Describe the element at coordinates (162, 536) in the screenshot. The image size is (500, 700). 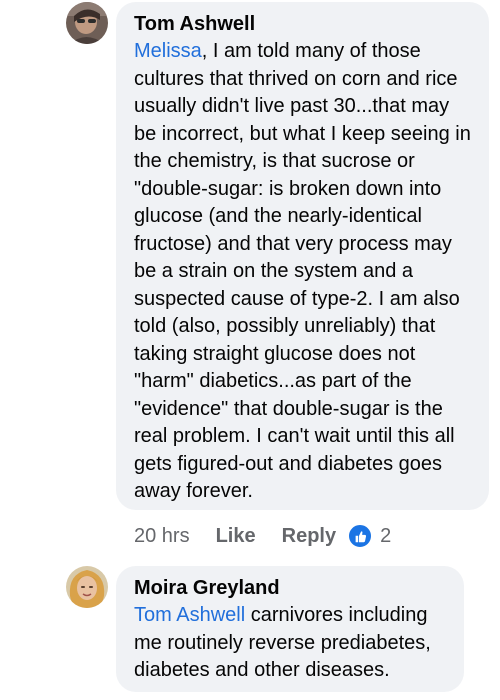
I see `comment-timestamp: 20 hrs` at that location.